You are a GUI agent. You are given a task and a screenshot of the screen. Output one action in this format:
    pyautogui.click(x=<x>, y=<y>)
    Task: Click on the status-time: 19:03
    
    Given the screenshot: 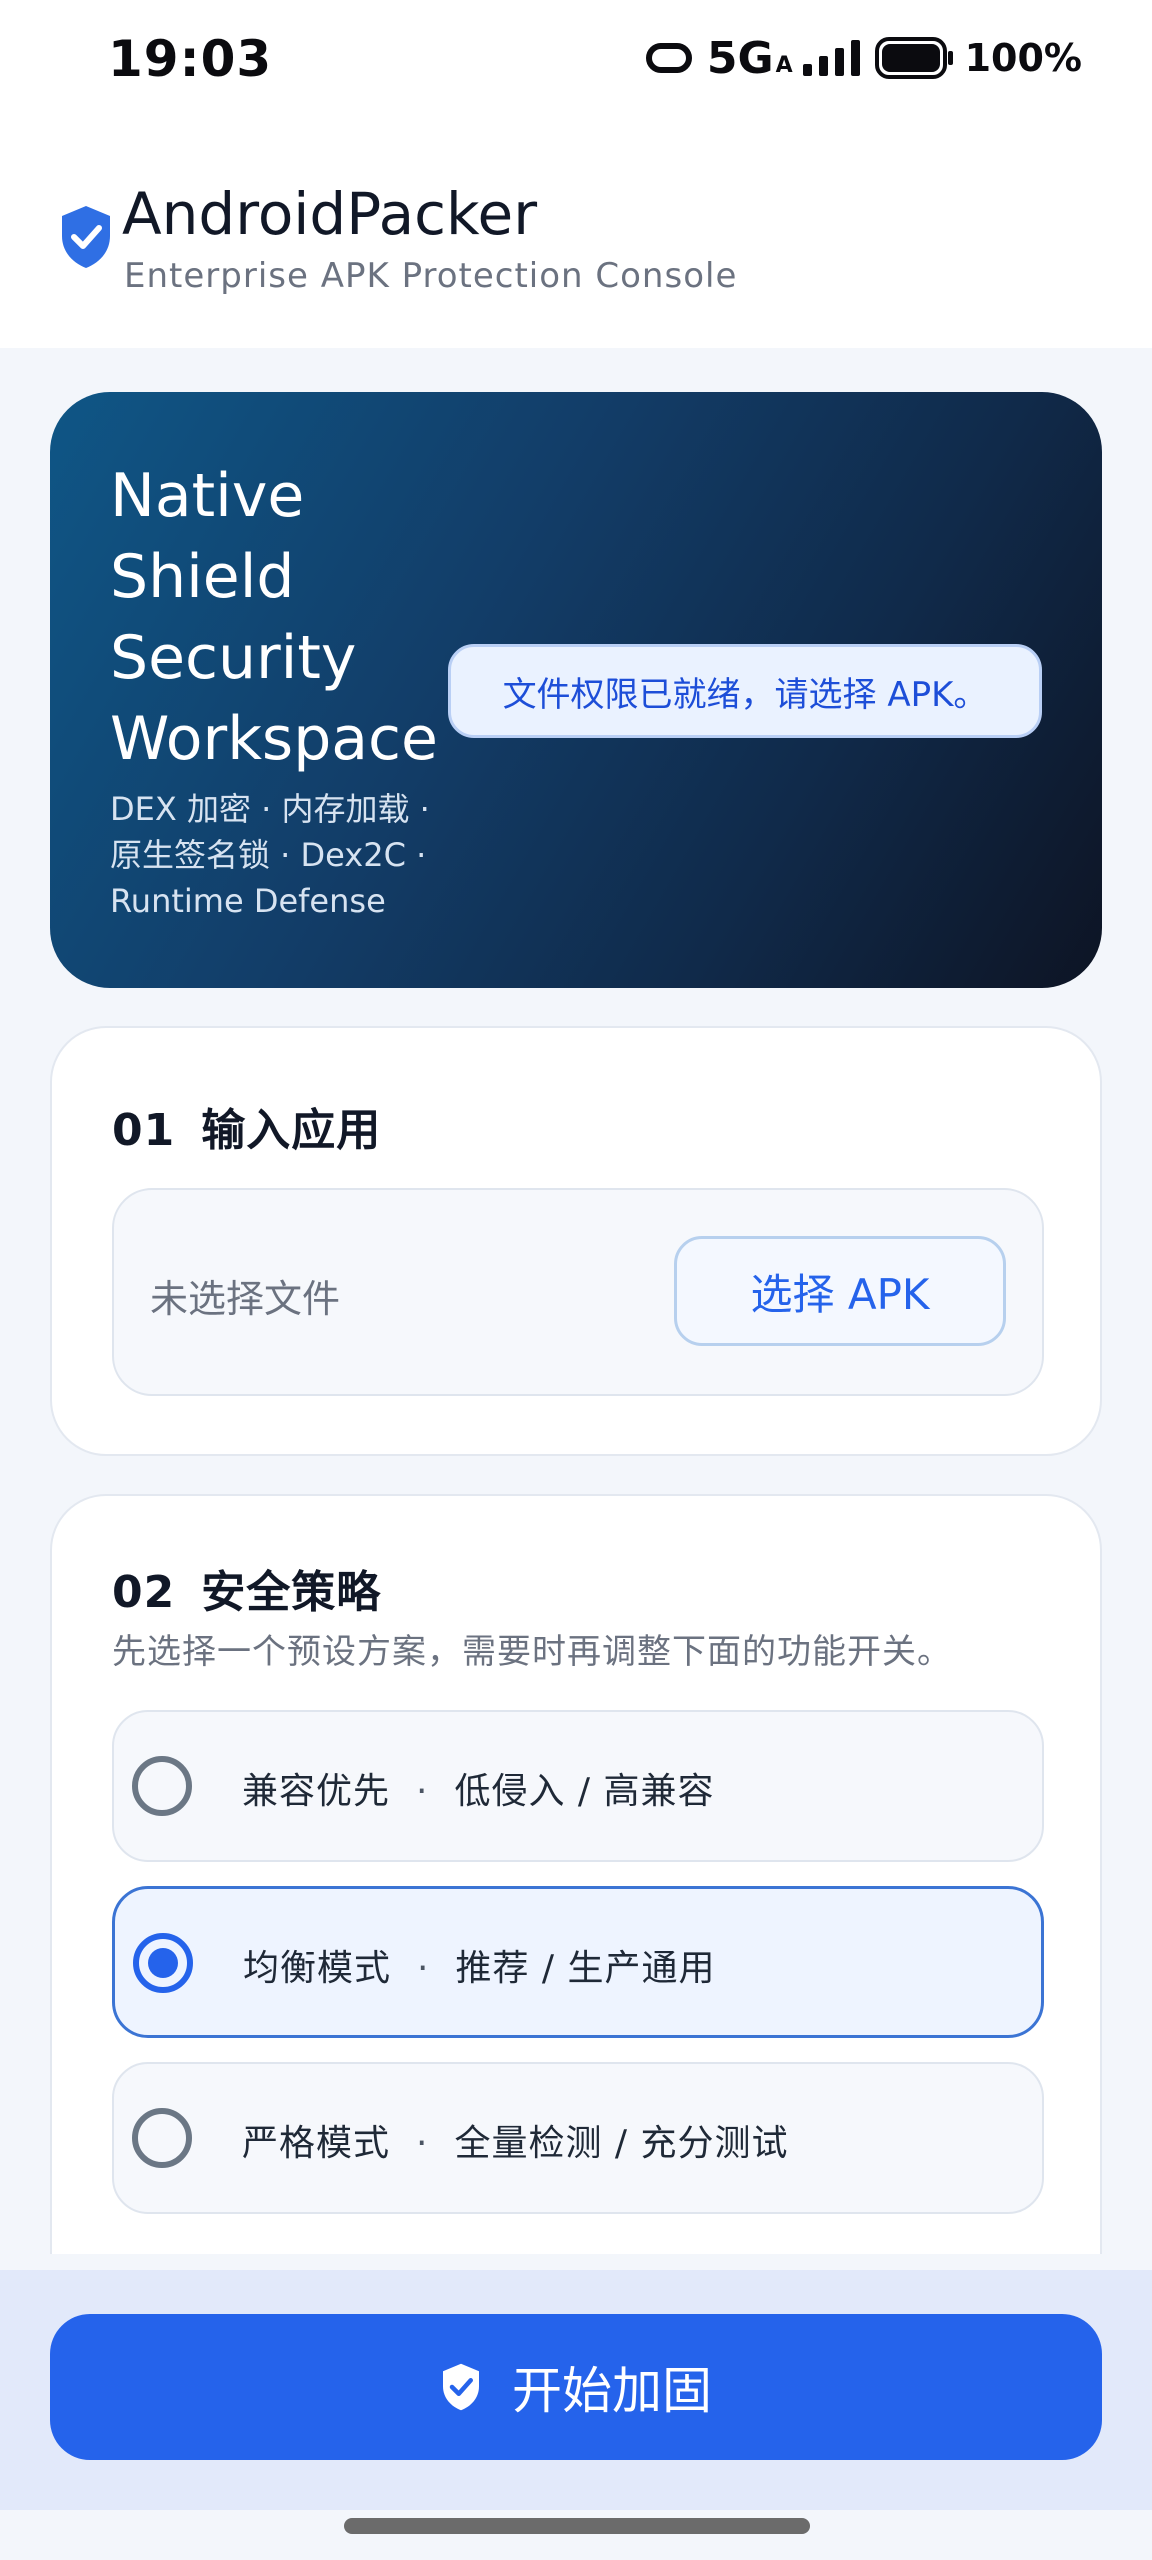 What is the action you would take?
    pyautogui.click(x=190, y=59)
    